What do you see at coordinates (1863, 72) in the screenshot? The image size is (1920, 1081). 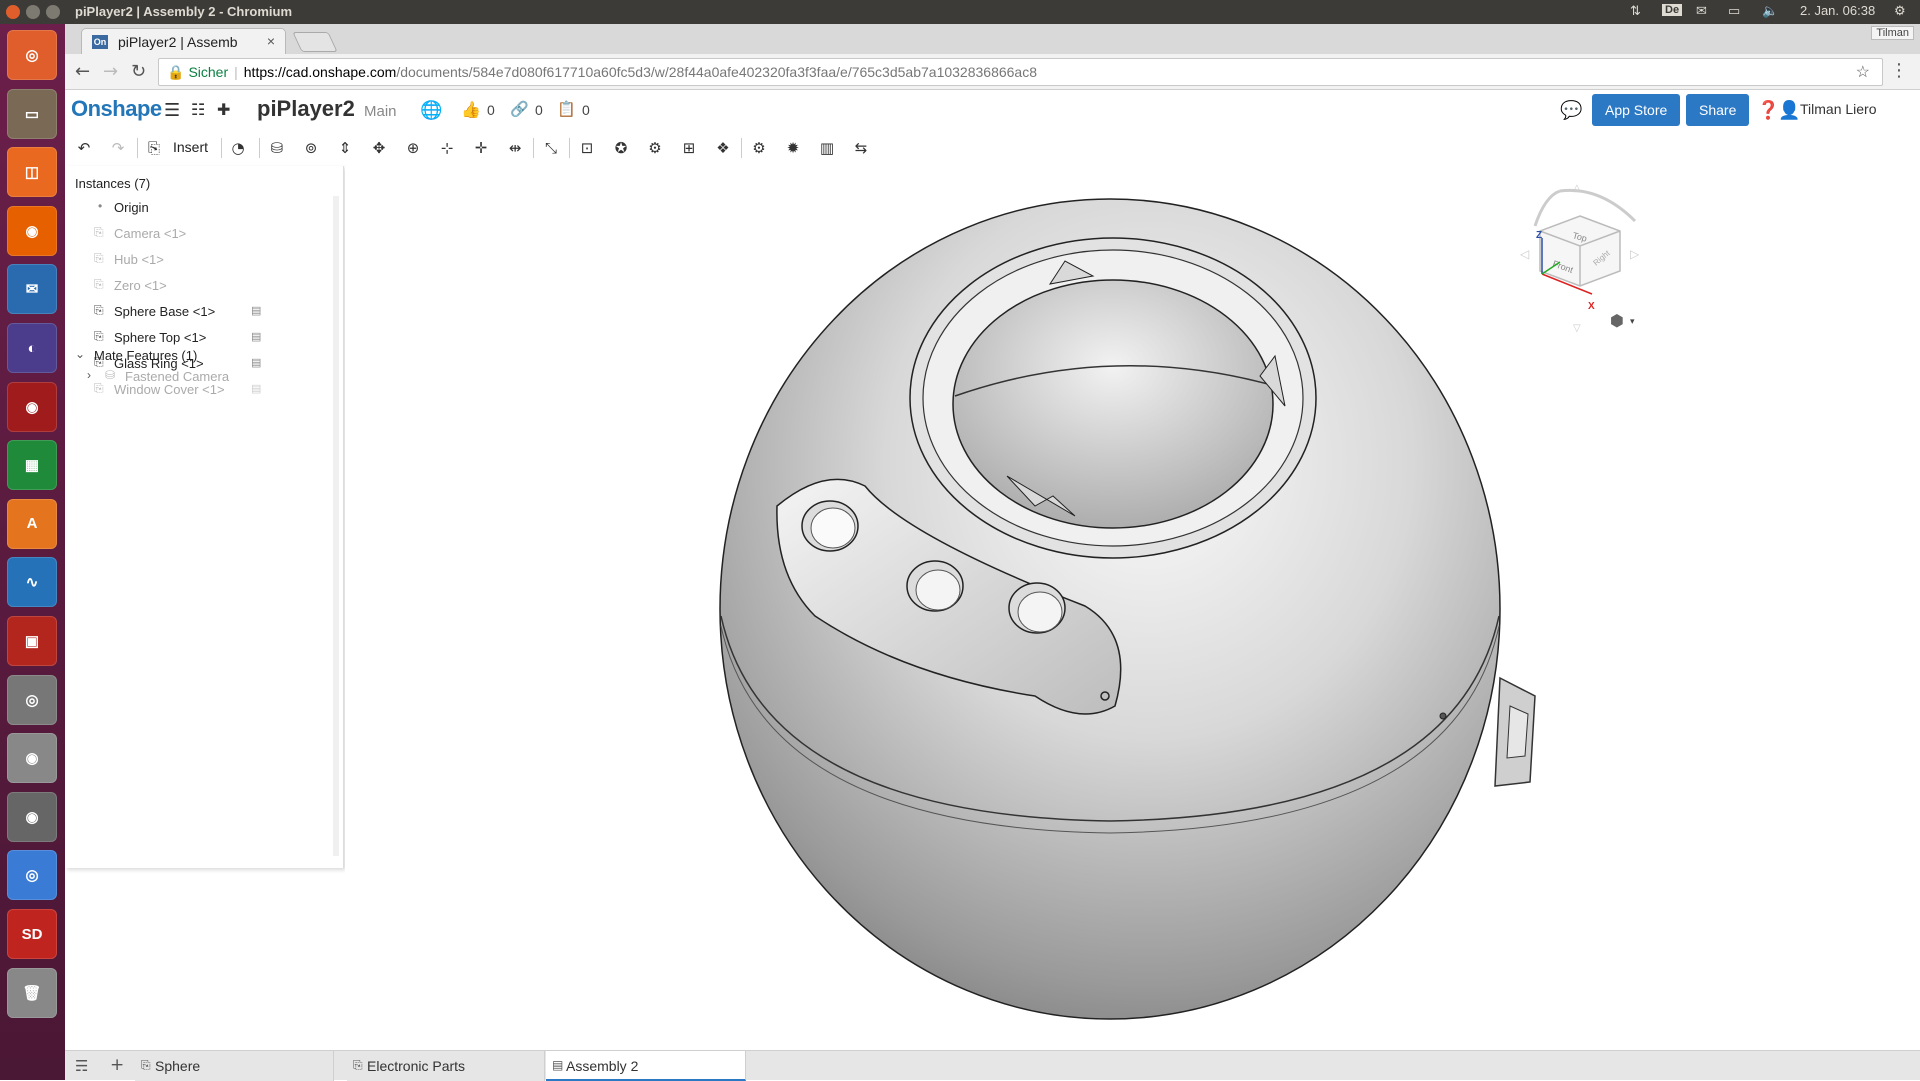 I see `bookmark-star-icon: ☆` at bounding box center [1863, 72].